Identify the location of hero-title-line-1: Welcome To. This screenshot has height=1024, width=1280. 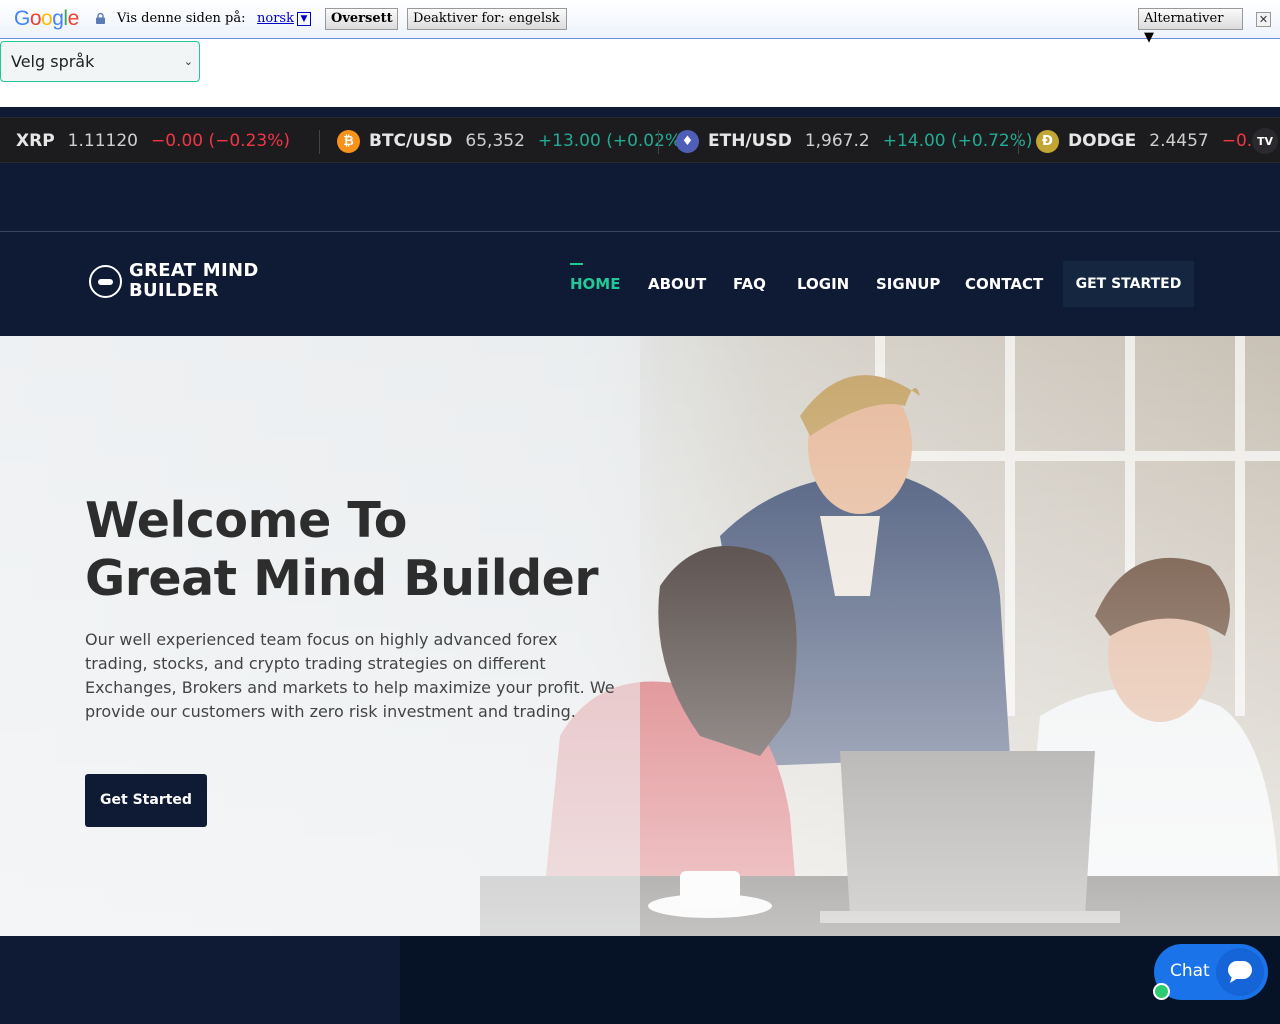
(246, 520).